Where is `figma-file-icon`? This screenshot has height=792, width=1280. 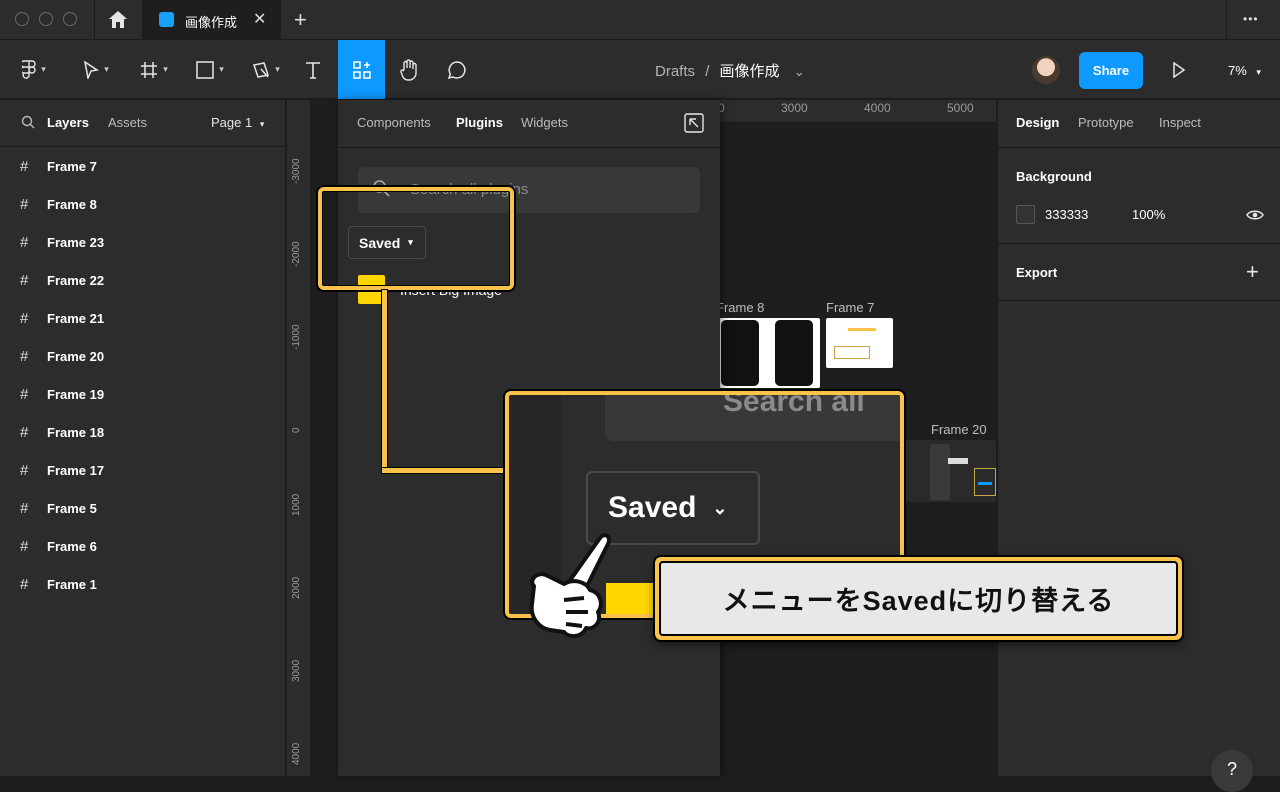 figma-file-icon is located at coordinates (166, 19).